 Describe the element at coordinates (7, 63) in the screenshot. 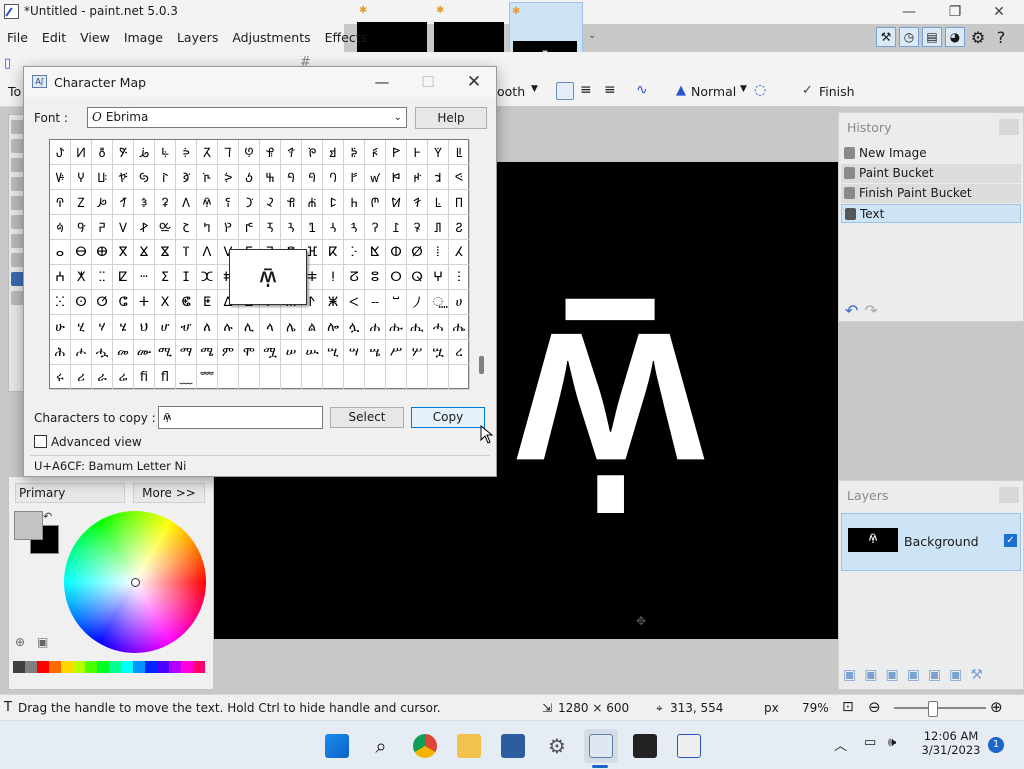

I see `new-file-icon: ▯` at that location.